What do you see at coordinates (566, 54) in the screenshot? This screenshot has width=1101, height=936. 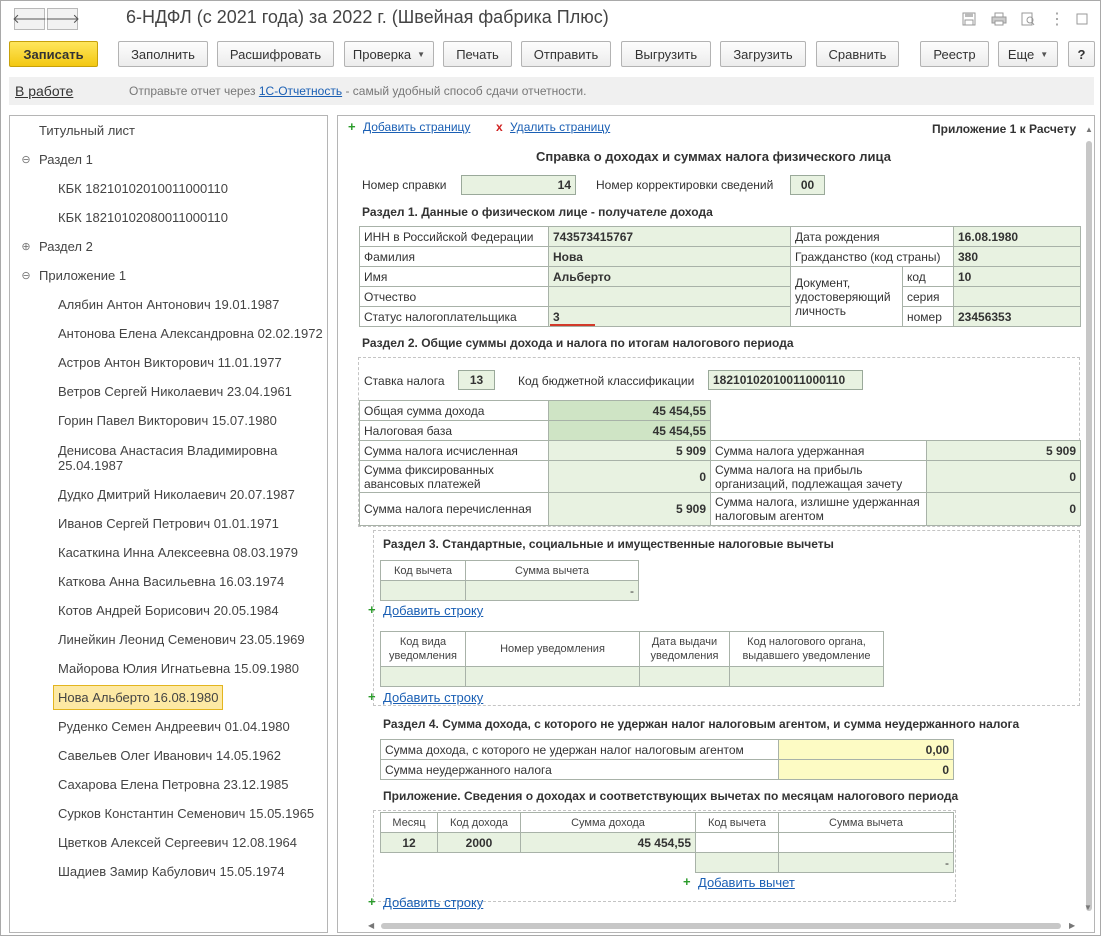 I see `send-button: Отправить` at bounding box center [566, 54].